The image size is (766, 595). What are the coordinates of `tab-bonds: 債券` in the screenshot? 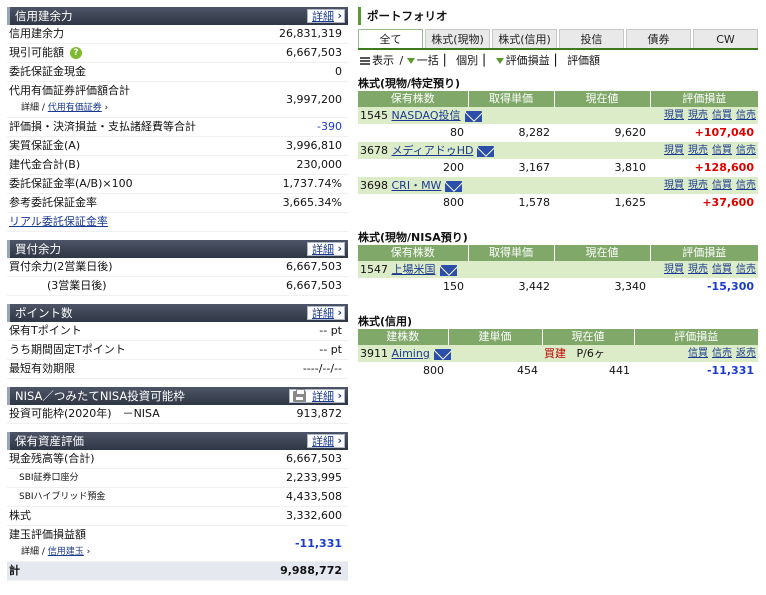 It's located at (658, 38).